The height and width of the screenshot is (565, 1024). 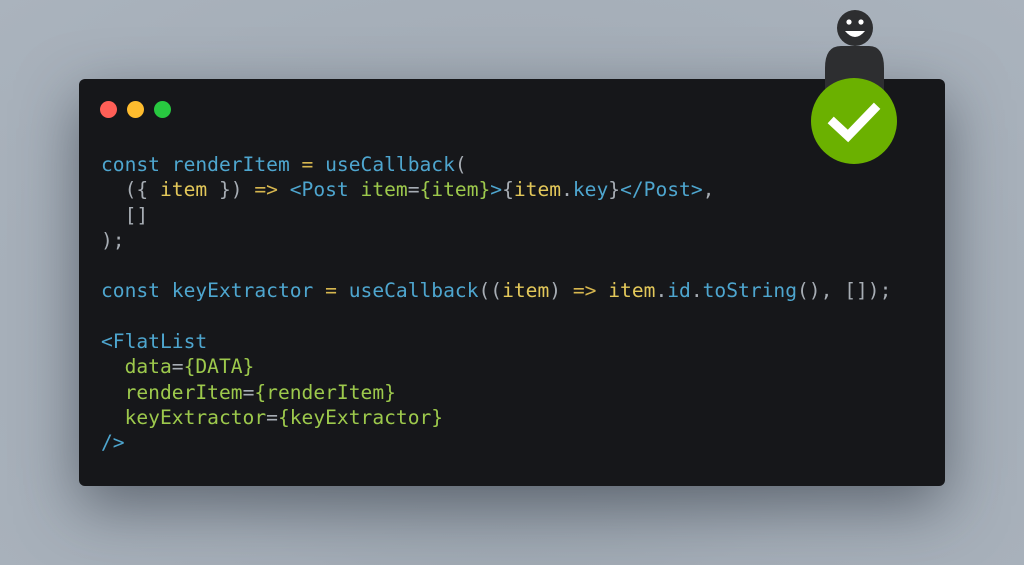 I want to click on window-controls, so click(x=135, y=109).